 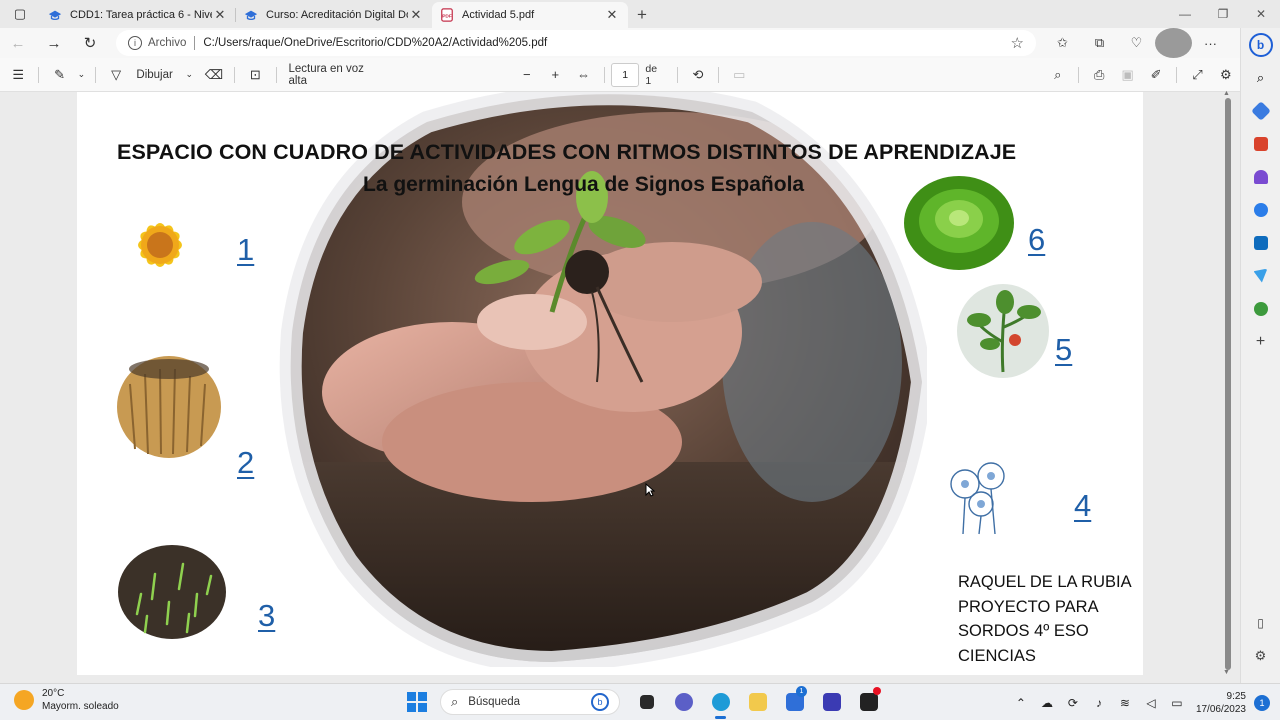 I want to click on drop-button, so click(x=1260, y=275).